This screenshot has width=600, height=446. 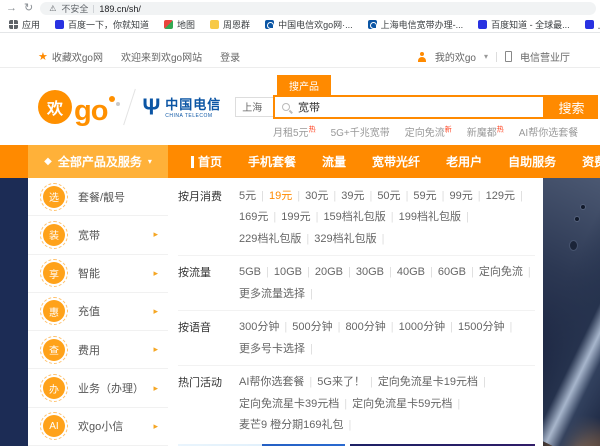 What do you see at coordinates (28, 8) in the screenshot?
I see `reload-icon: ↻` at bounding box center [28, 8].